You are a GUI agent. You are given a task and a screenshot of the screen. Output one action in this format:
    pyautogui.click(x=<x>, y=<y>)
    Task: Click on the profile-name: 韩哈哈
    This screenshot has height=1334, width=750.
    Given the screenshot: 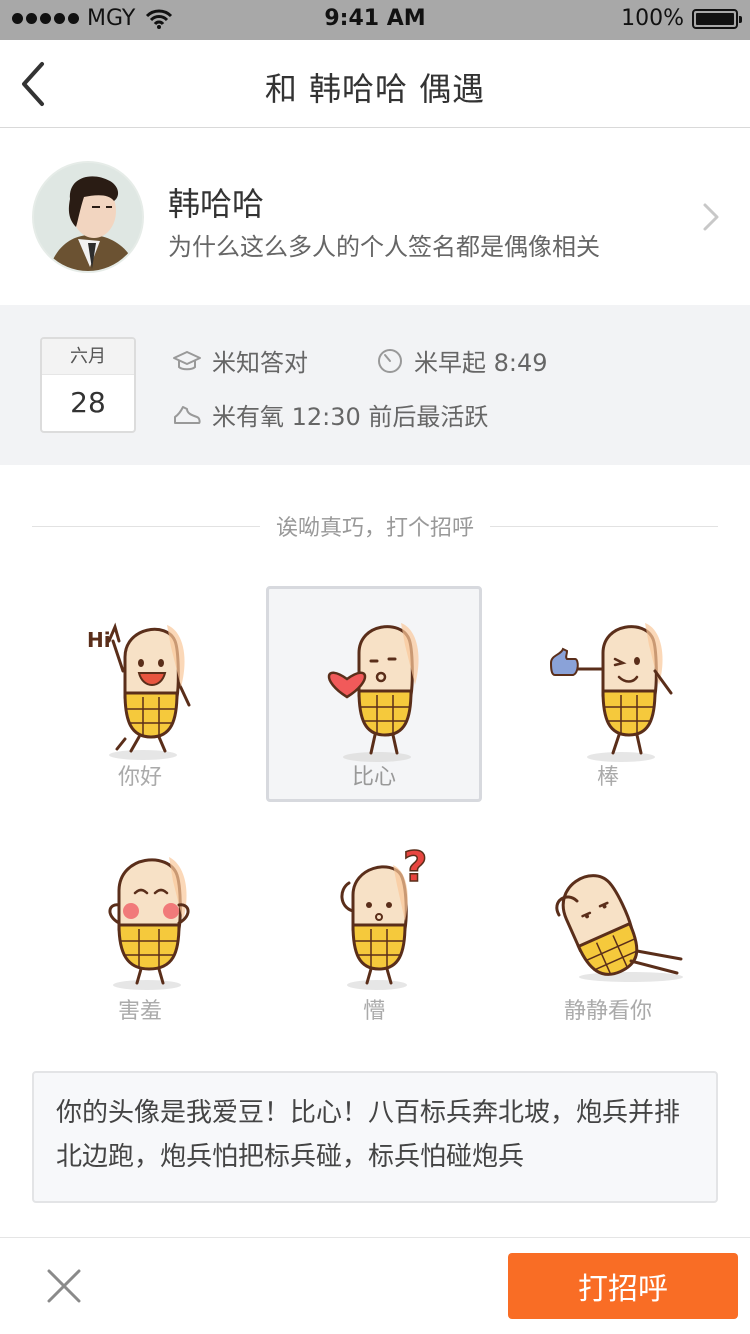 What is the action you would take?
    pyautogui.click(x=216, y=204)
    